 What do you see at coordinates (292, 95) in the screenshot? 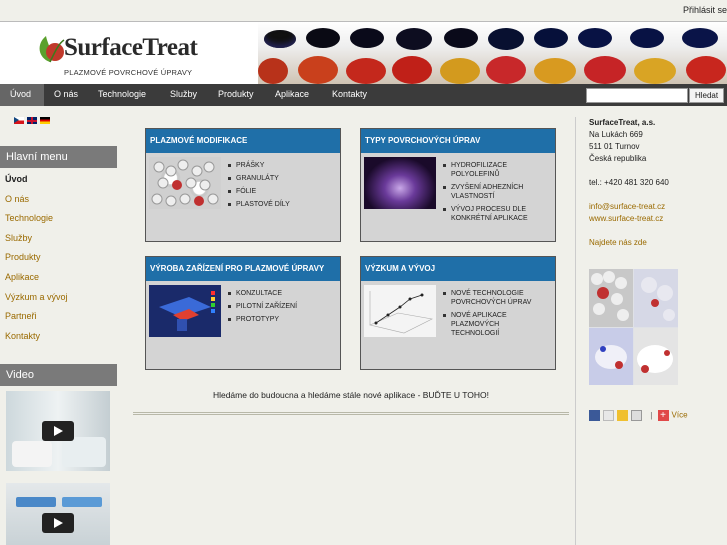
I see `nav-item-aplikace: Aplikace` at bounding box center [292, 95].